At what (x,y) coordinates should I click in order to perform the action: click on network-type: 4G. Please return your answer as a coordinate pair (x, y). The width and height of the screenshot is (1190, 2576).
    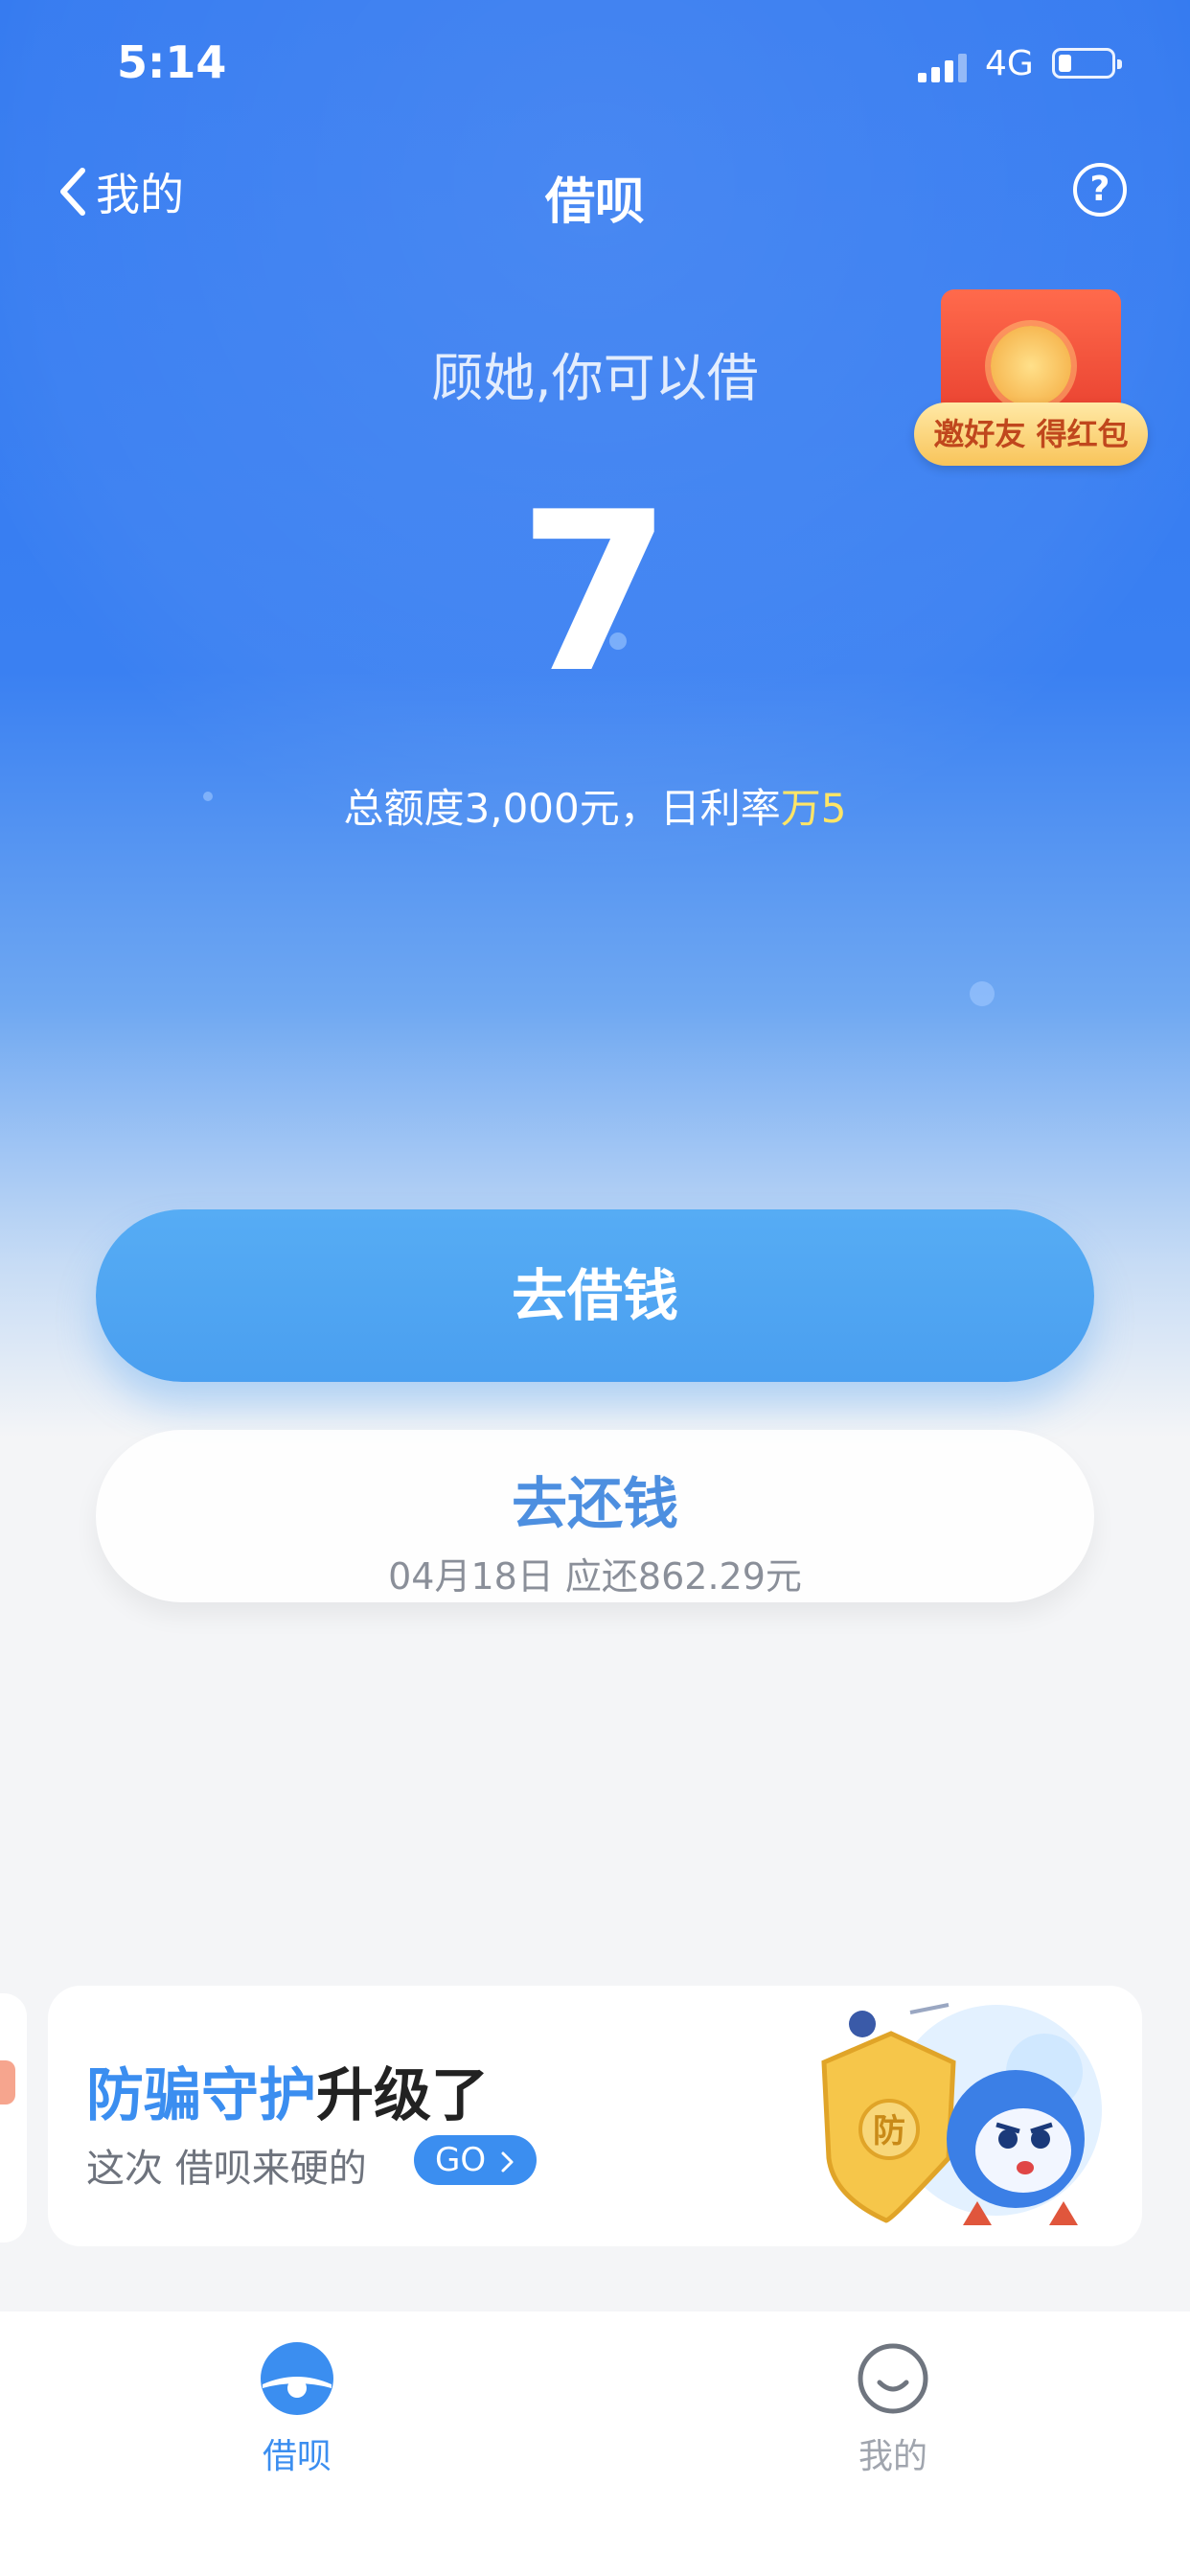
    Looking at the image, I should click on (1010, 63).